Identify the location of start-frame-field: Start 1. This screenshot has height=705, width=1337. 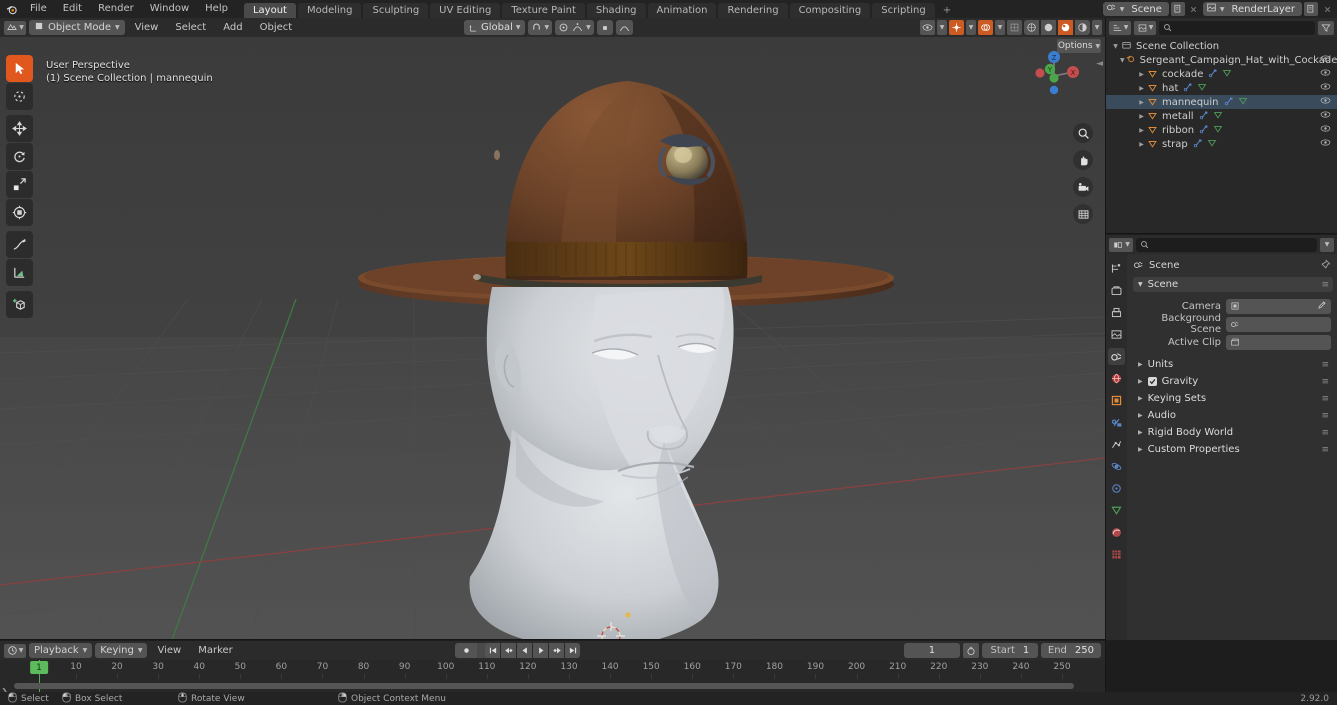
(1009, 650).